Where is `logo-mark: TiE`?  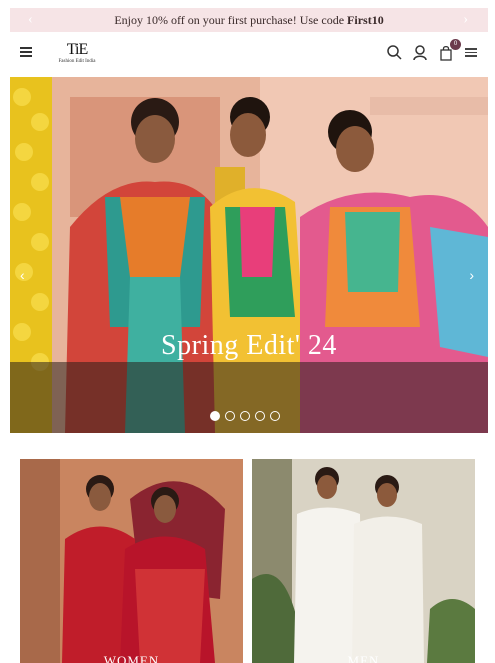
logo-mark: TiE is located at coordinates (77, 49).